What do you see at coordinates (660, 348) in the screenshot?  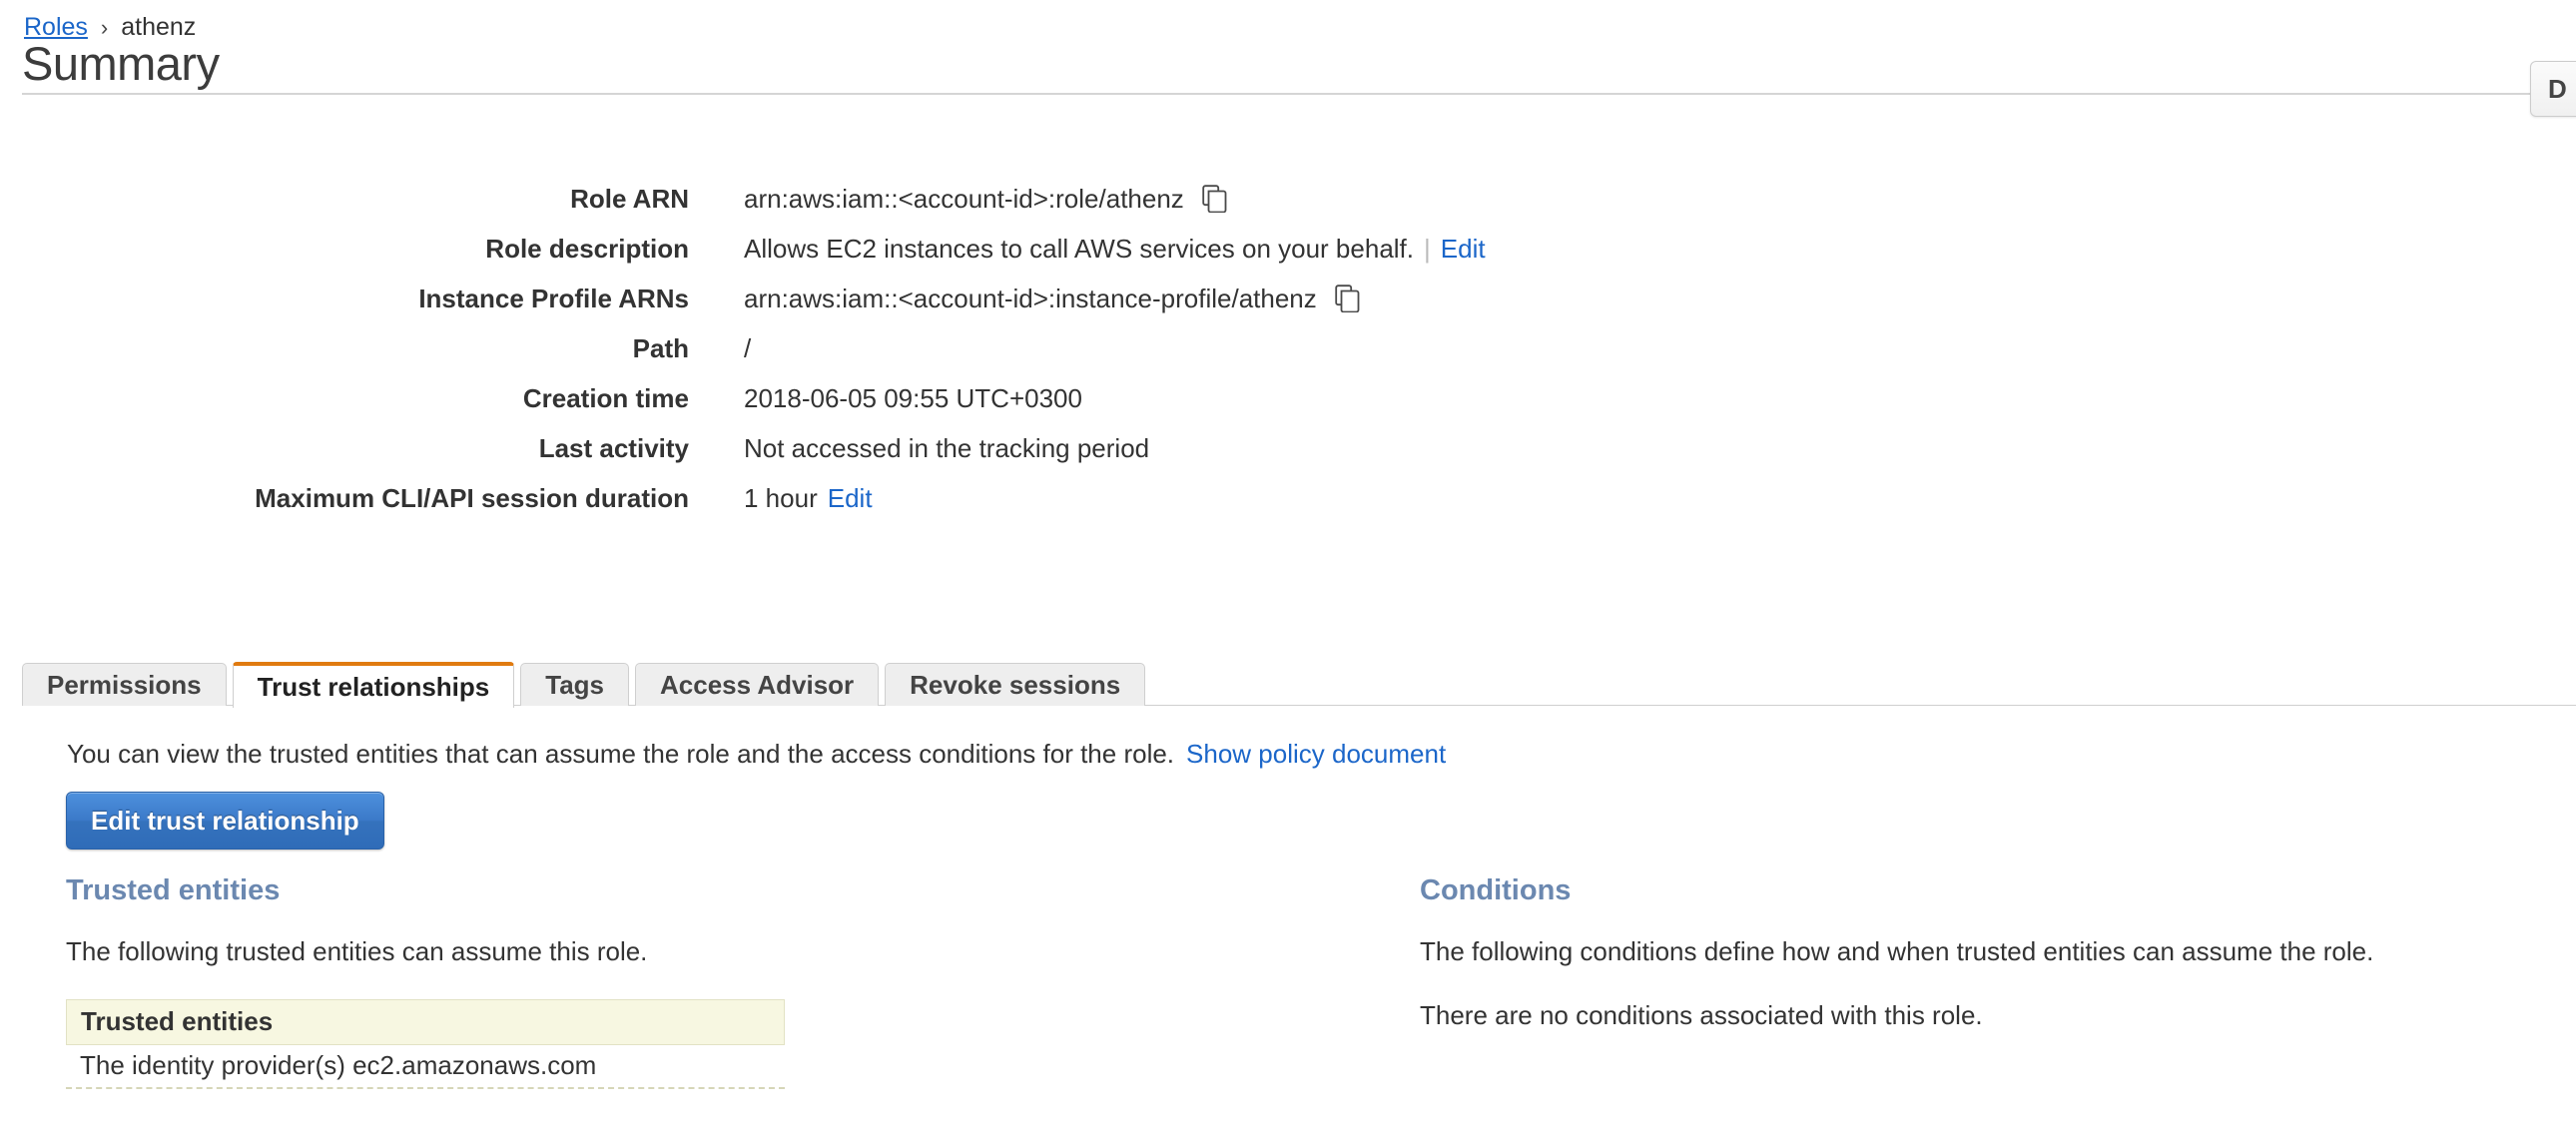 I see `detail-label: Path` at bounding box center [660, 348].